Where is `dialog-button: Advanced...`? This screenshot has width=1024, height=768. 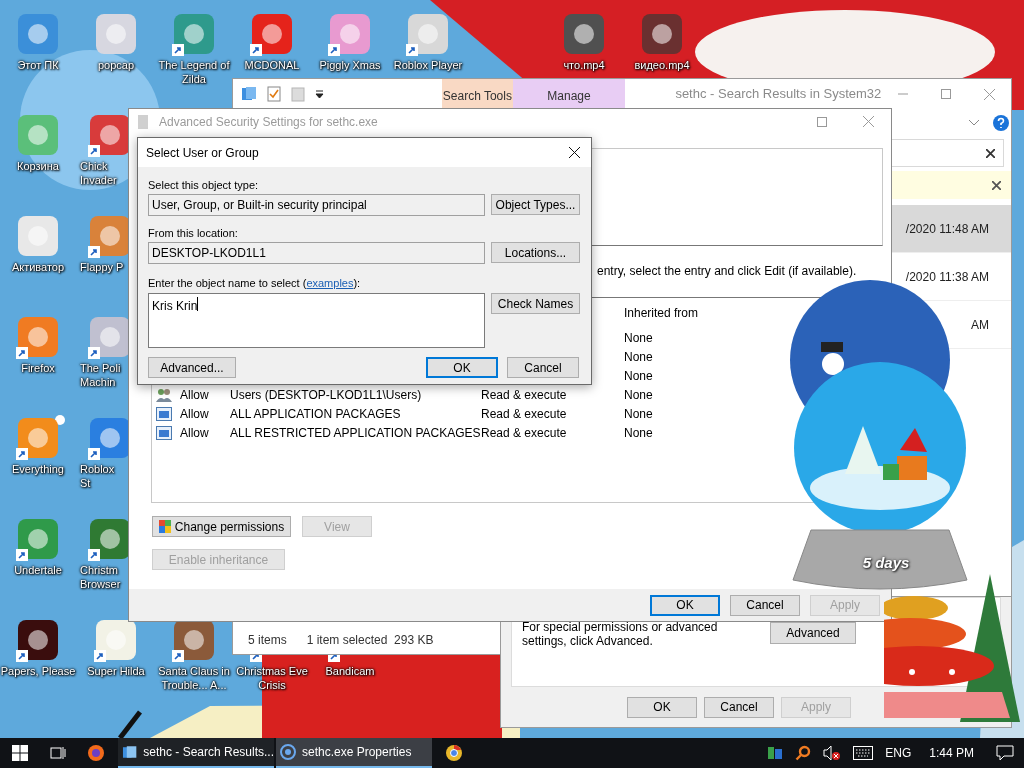 dialog-button: Advanced... is located at coordinates (192, 367).